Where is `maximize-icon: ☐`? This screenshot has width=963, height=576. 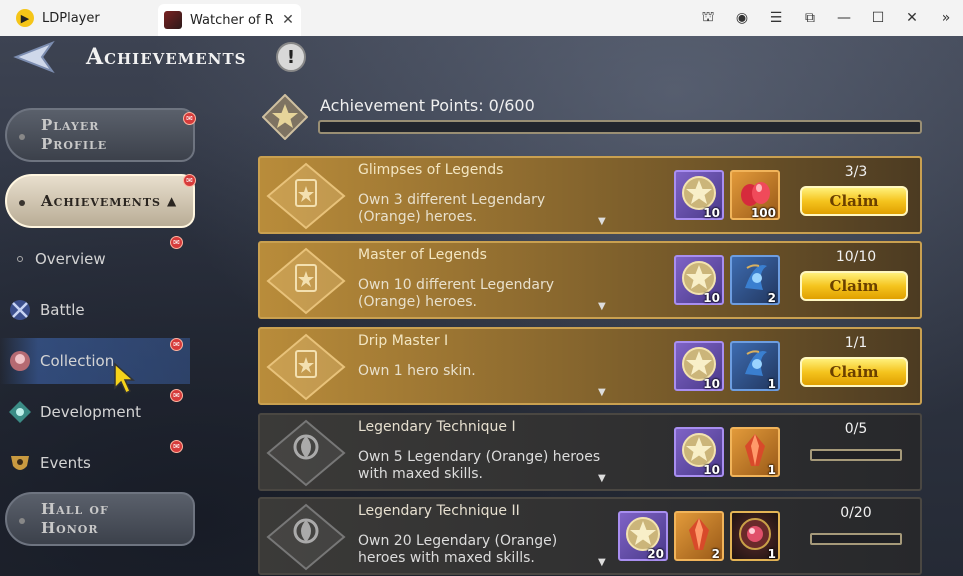
maximize-icon: ☐ is located at coordinates (878, 18).